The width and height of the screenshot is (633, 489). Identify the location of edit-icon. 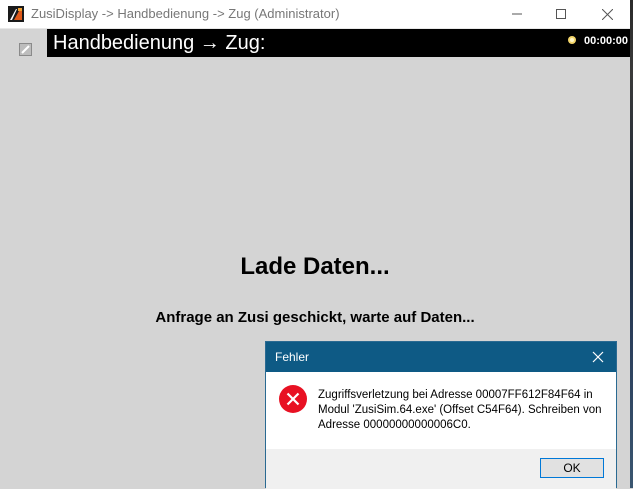
(25, 49).